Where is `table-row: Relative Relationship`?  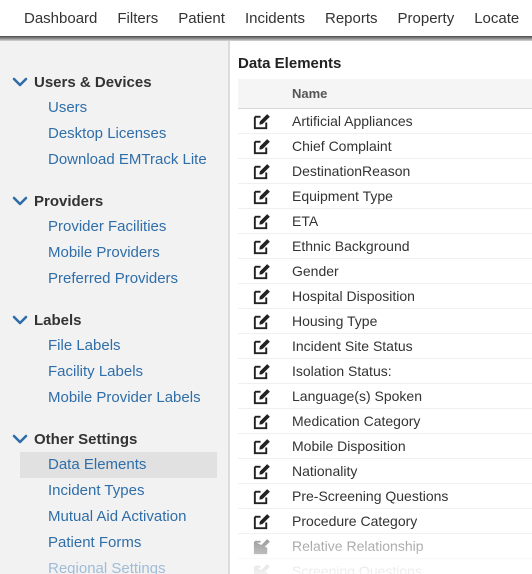 table-row: Relative Relationship is located at coordinates (385, 546).